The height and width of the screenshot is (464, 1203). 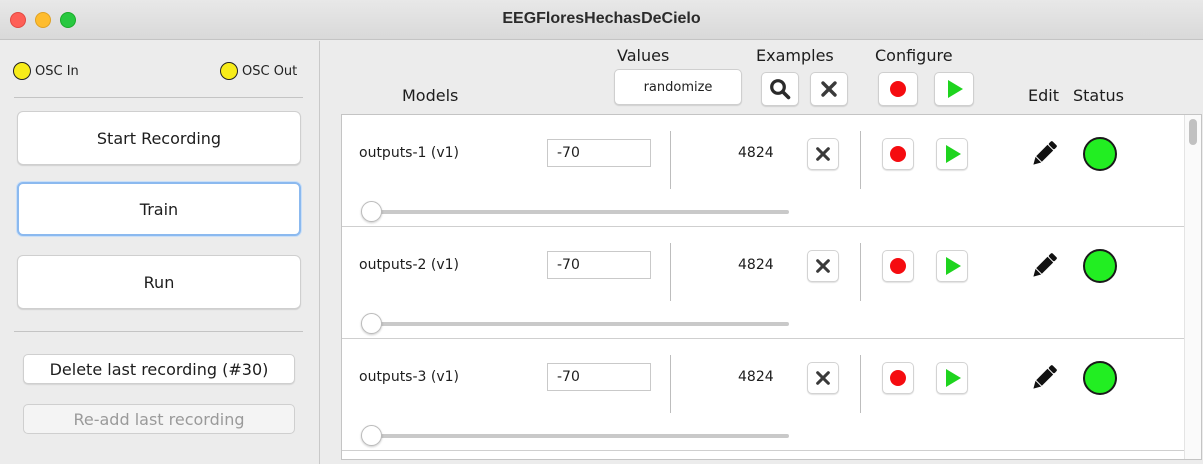 I want to click on title-bar: EEGFloresHechasDeCielo, so click(x=601, y=20).